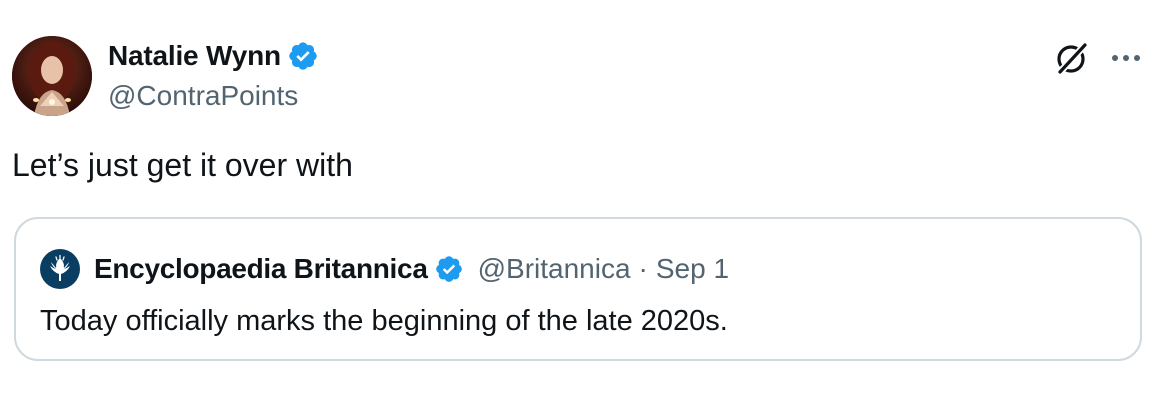  What do you see at coordinates (60, 269) in the screenshot?
I see `thistle-logo-icon` at bounding box center [60, 269].